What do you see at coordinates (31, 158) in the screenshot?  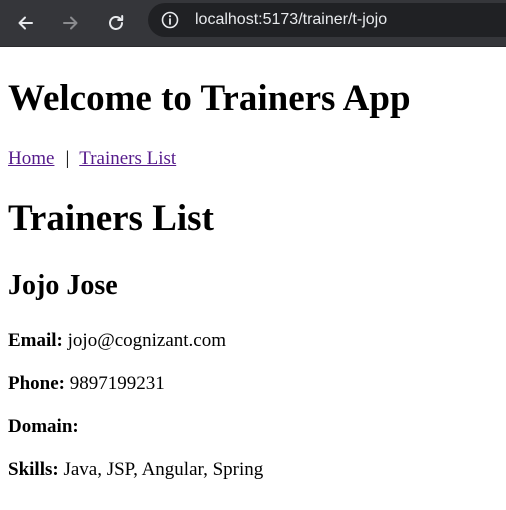 I see `home-link: Home` at bounding box center [31, 158].